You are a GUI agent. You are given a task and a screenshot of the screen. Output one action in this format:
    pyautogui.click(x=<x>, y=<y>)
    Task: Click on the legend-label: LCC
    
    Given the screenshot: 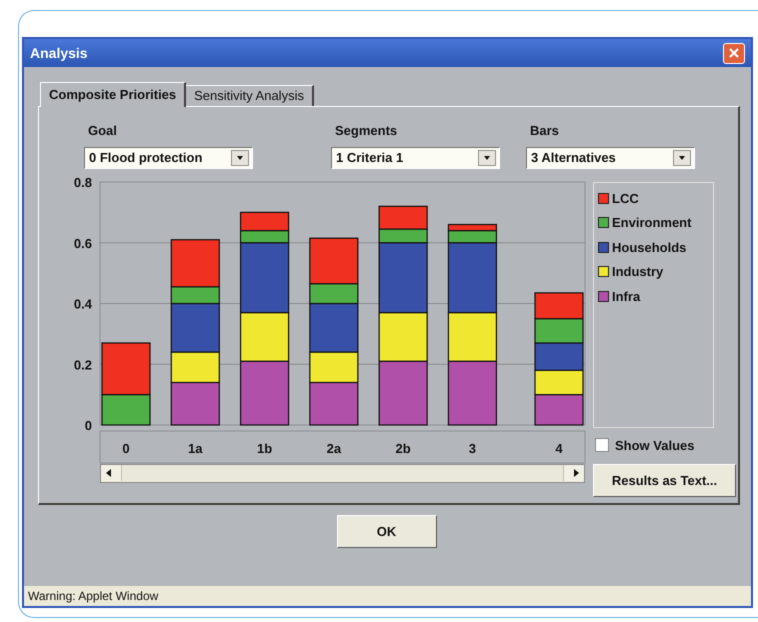 What is the action you would take?
    pyautogui.click(x=625, y=199)
    